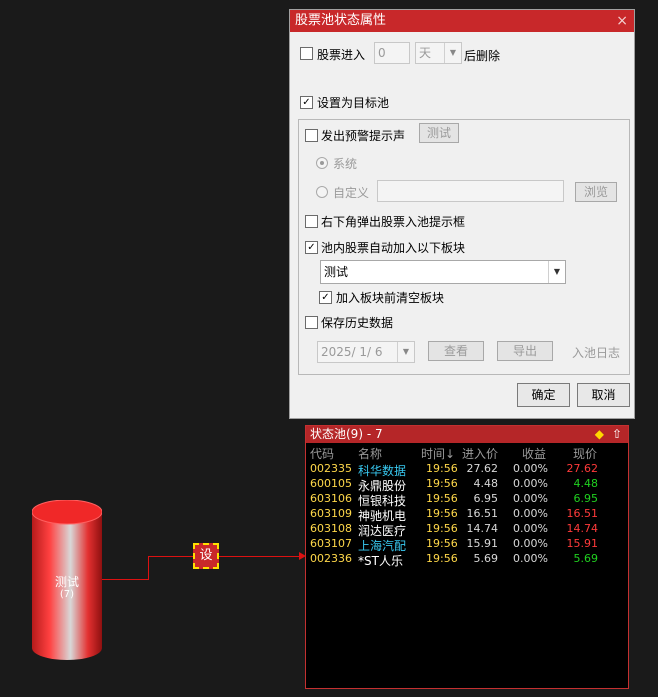  What do you see at coordinates (393, 222) in the screenshot?
I see `popup-label: 右下角弹出股票入池提示框` at bounding box center [393, 222].